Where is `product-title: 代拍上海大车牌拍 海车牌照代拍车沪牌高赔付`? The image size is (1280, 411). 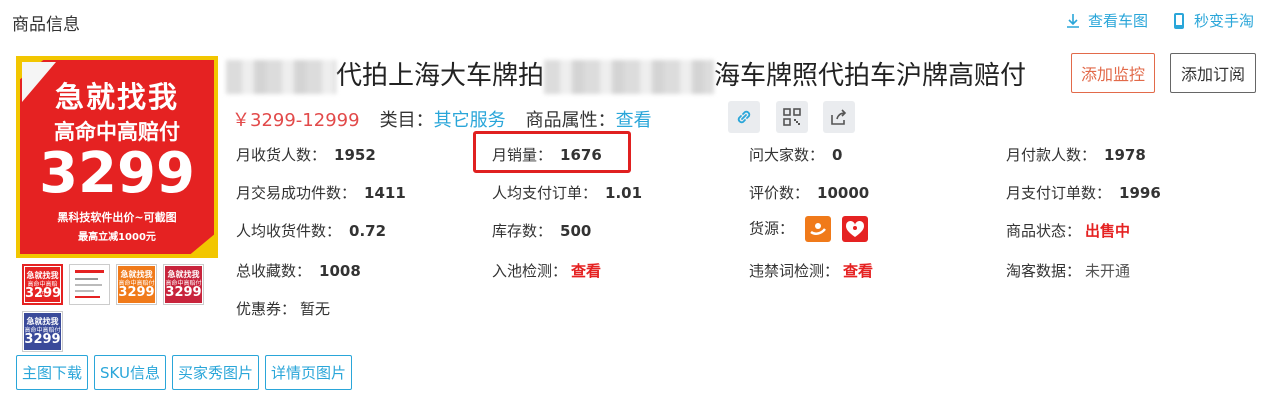 product-title: 代拍上海大车牌拍 海车牌照代拍车沪牌高赔付 is located at coordinates (626, 74).